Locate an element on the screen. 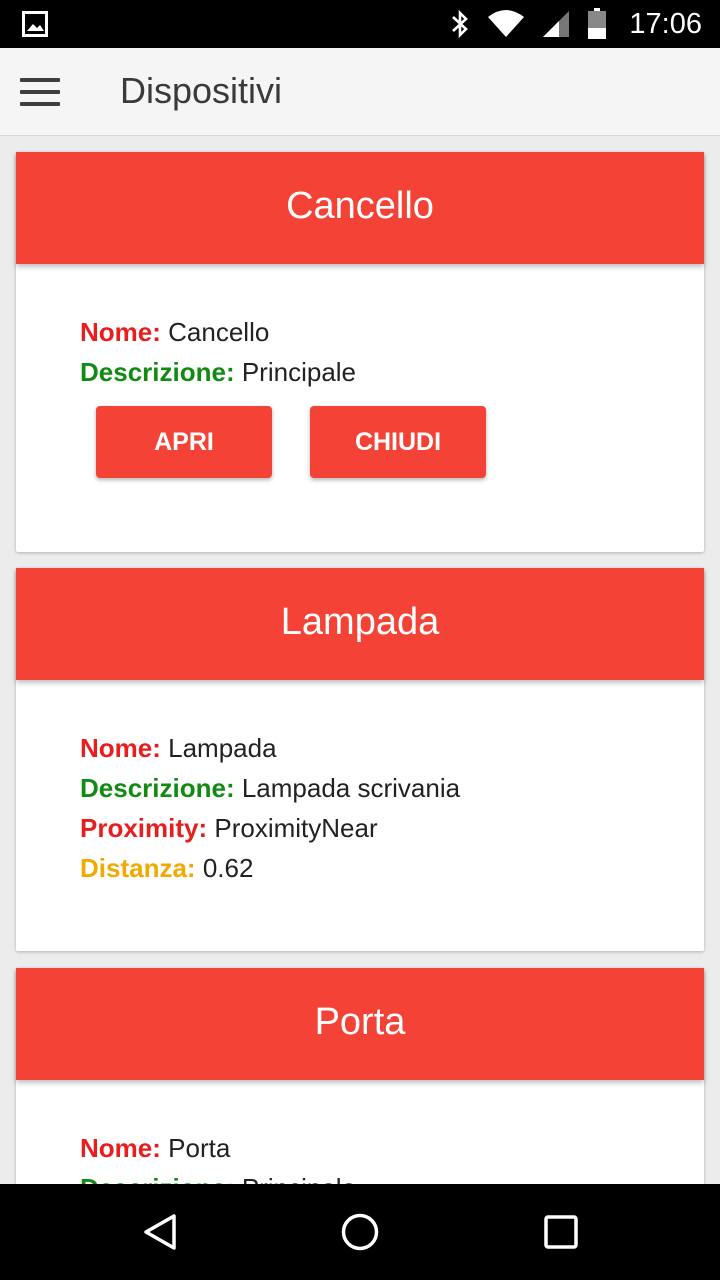 Image resolution: width=720 pixels, height=1280 pixels. field-value: Porta is located at coordinates (199, 1148).